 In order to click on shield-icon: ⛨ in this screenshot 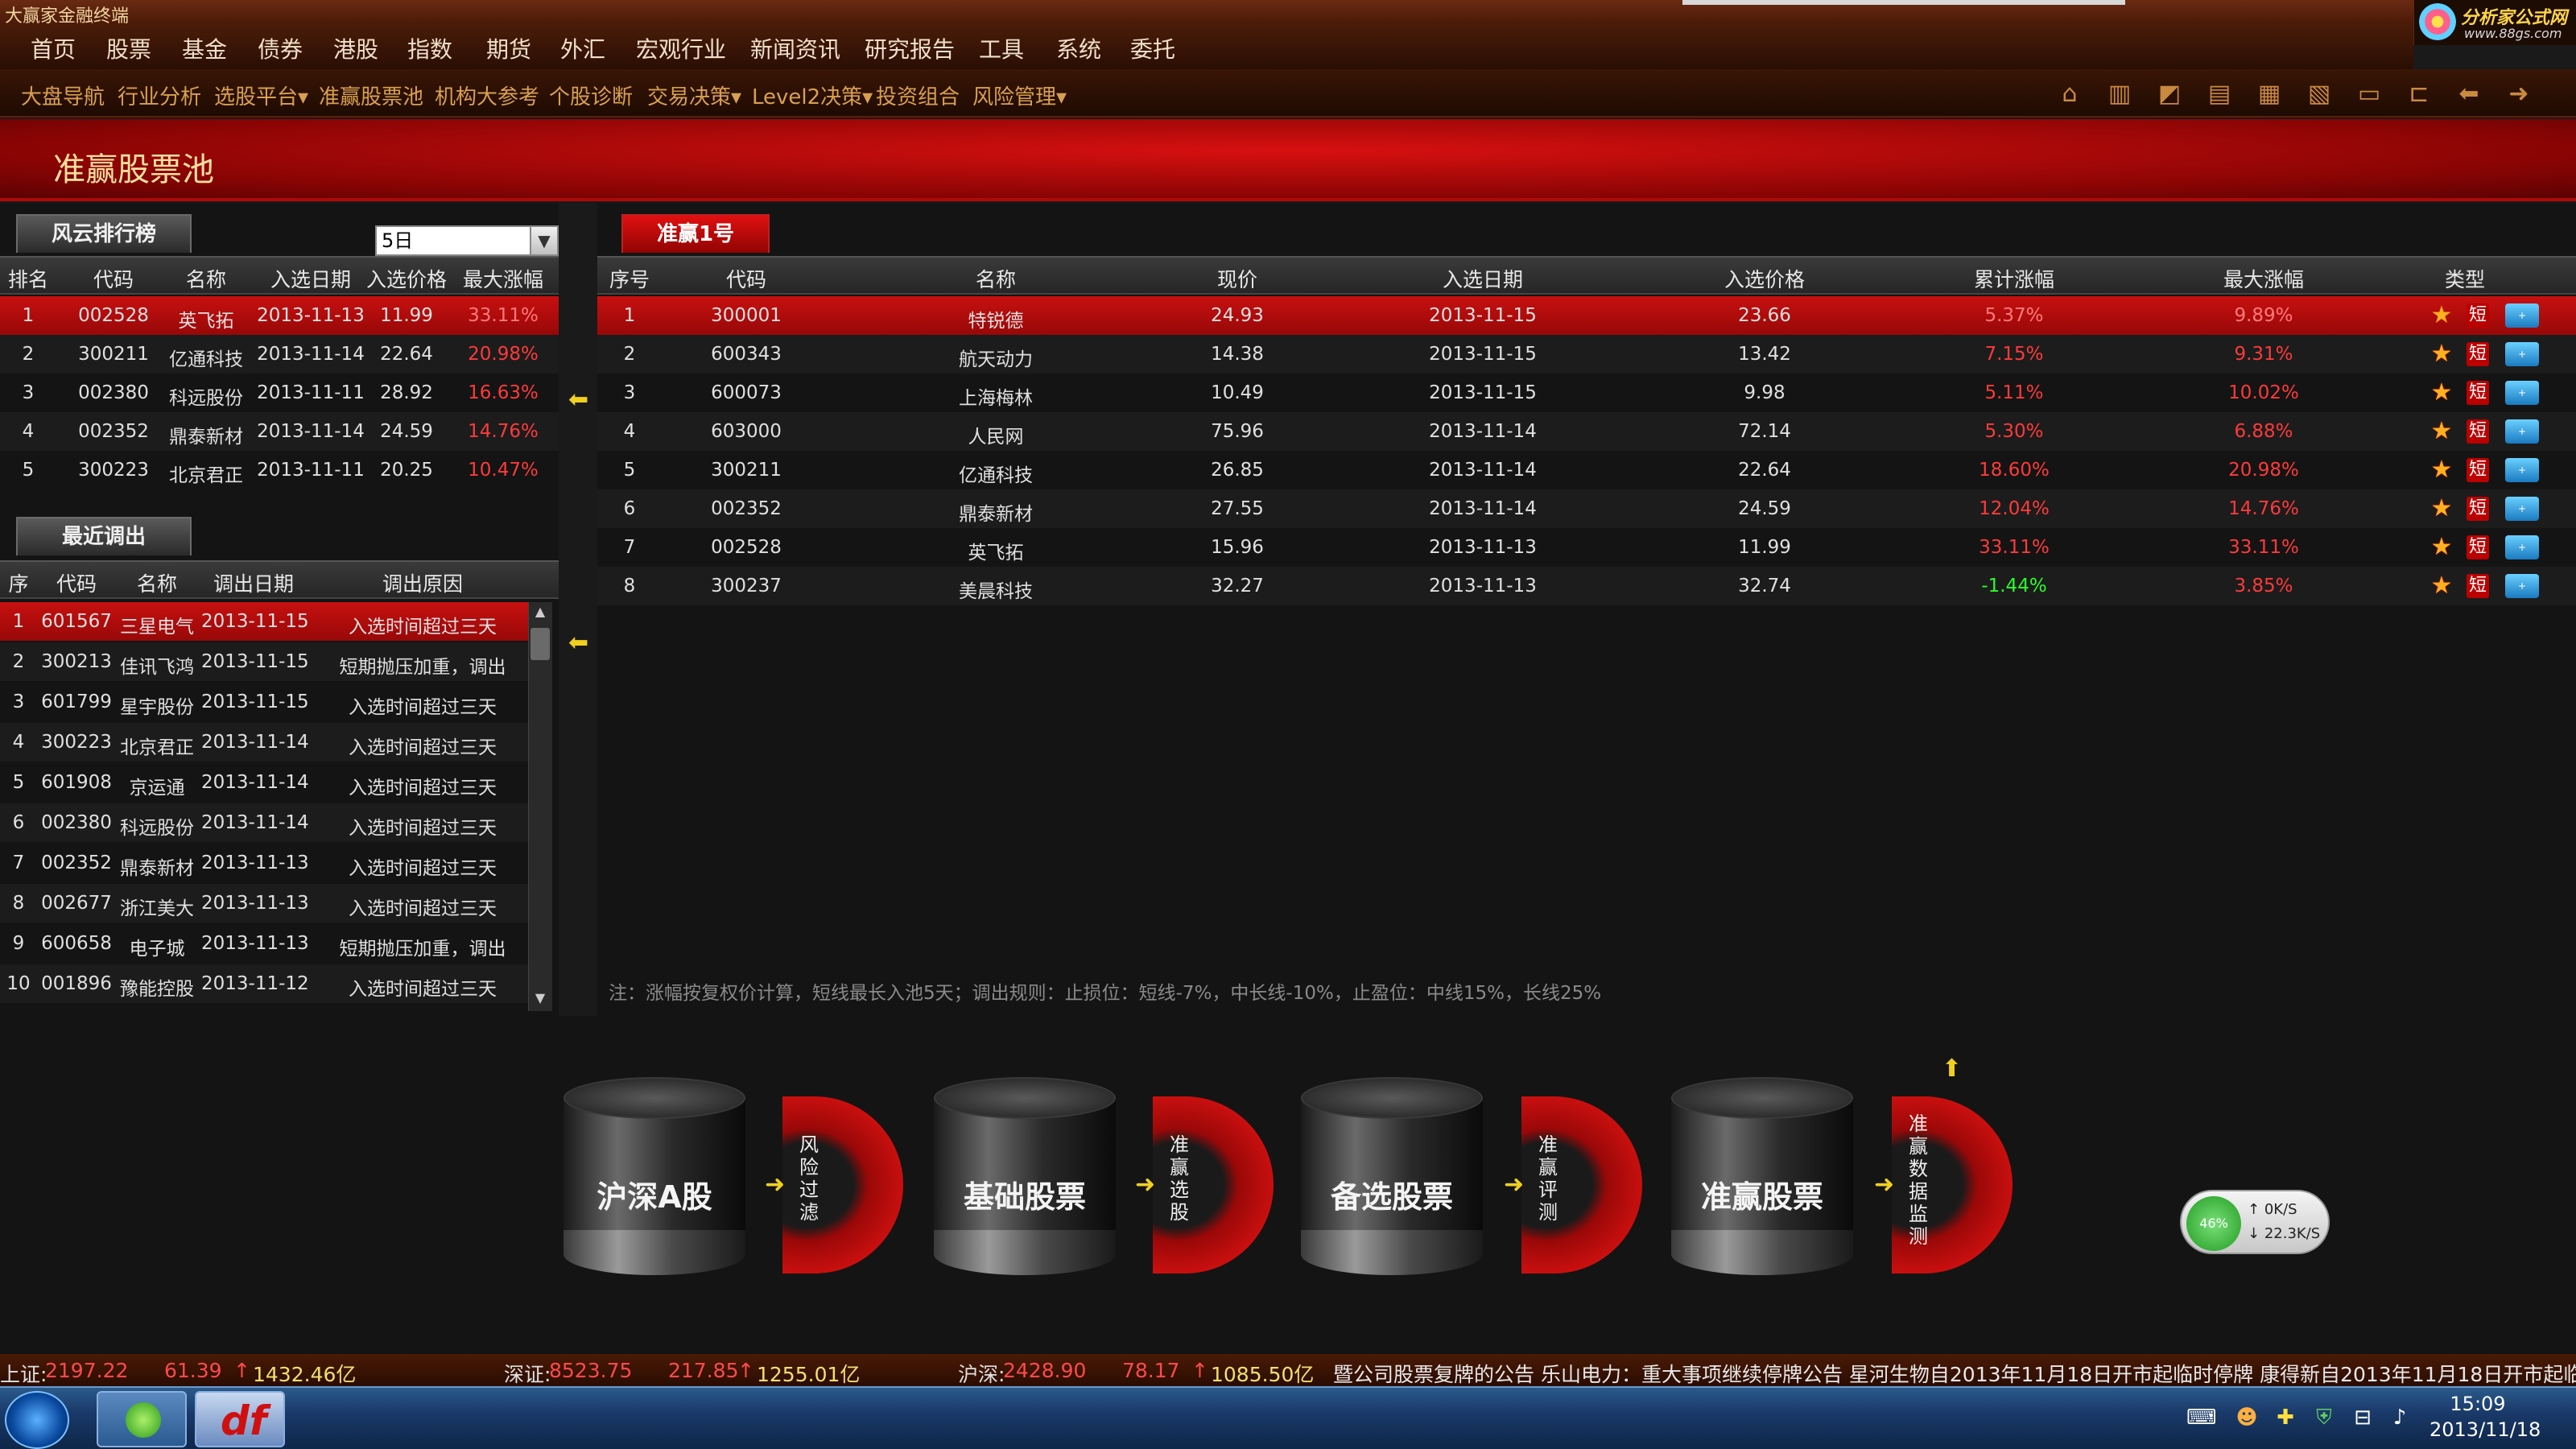, I will do `click(2324, 1418)`.